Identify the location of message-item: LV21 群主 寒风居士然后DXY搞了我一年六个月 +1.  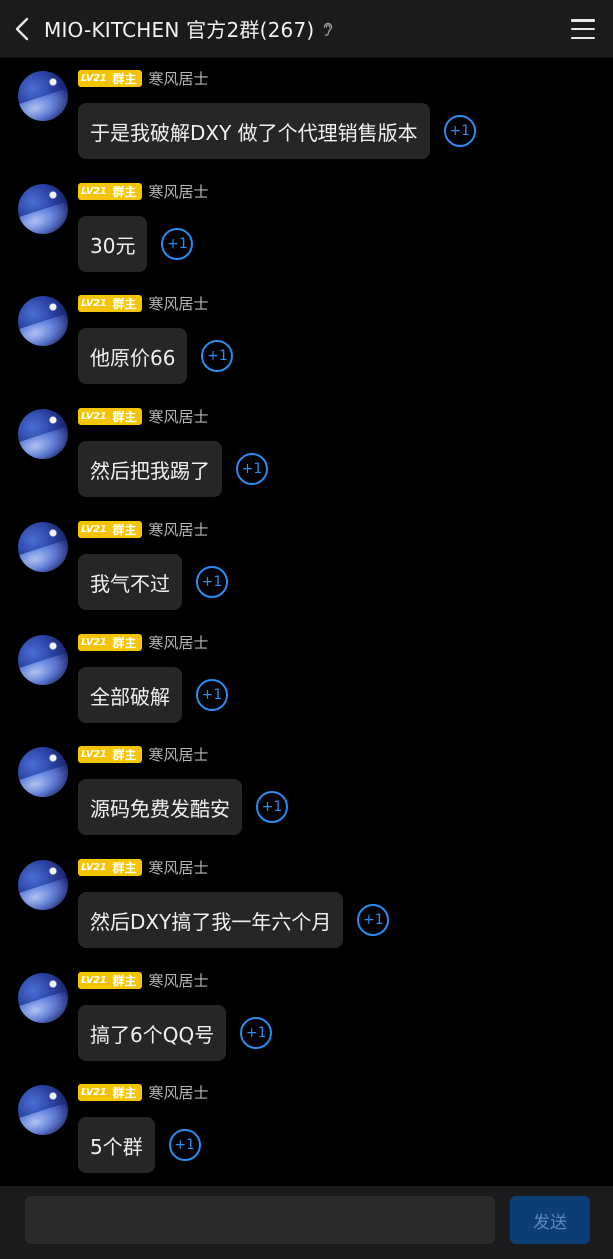
(306, 903).